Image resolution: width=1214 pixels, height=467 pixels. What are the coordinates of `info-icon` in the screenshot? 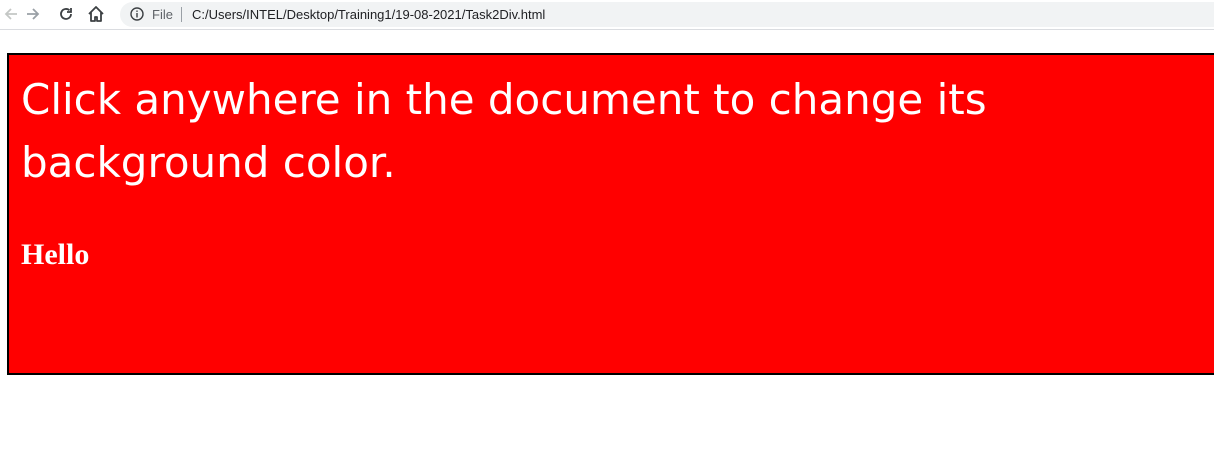 It's located at (137, 14).